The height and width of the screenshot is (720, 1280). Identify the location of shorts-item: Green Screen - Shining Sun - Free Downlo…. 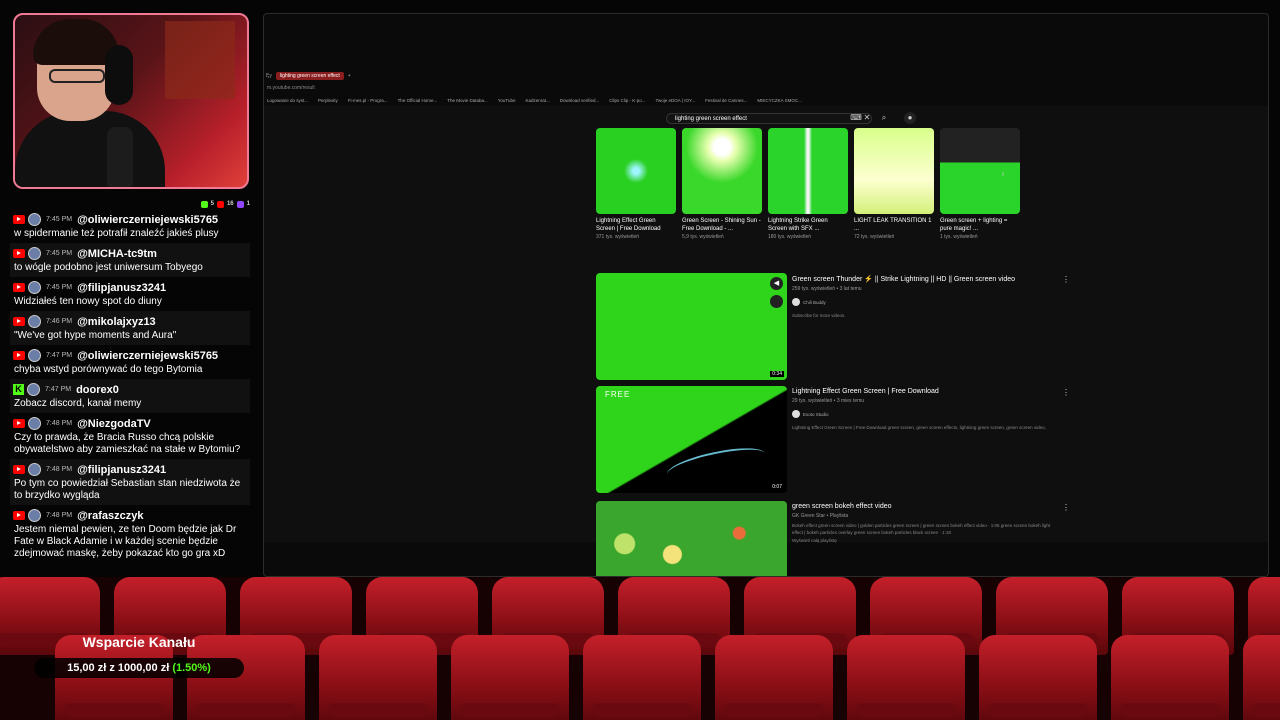
(722, 184).